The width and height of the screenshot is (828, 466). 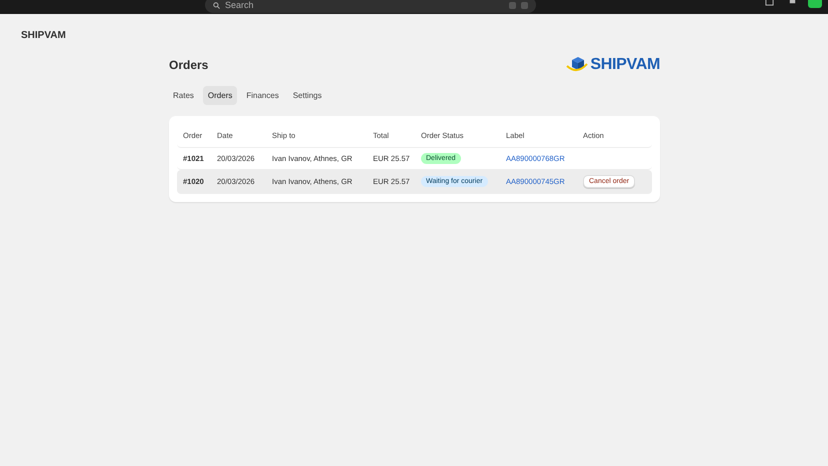 I want to click on box-logo-icon, so click(x=577, y=65).